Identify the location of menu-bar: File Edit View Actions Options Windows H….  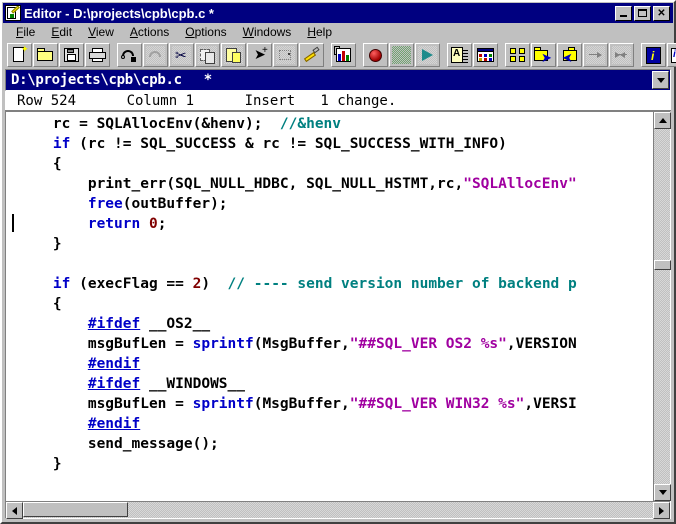
(338, 32).